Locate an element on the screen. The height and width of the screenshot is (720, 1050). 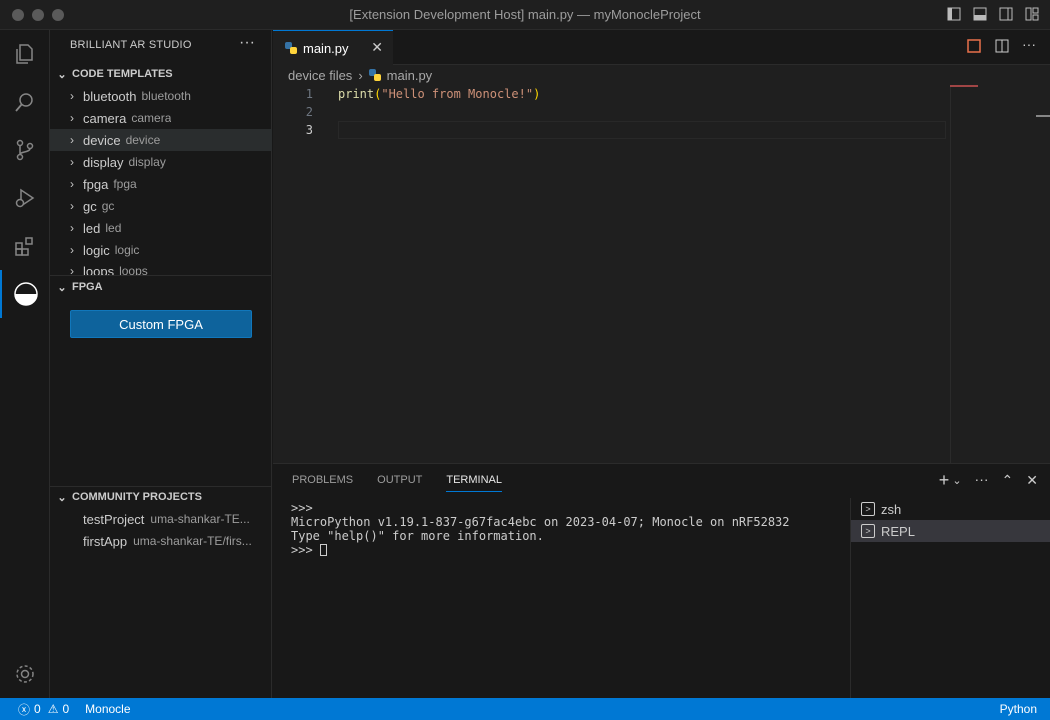
sidebar-title: BRILLIANT AR STUDIO is located at coordinates (131, 45).